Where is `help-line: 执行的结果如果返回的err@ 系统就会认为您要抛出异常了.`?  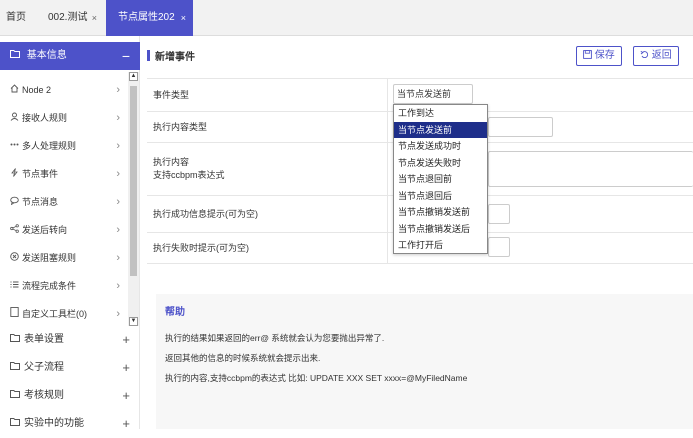
help-line: 执行的结果如果返回的err@ 系统就会认为您要抛出异常了. is located at coordinates (275, 338).